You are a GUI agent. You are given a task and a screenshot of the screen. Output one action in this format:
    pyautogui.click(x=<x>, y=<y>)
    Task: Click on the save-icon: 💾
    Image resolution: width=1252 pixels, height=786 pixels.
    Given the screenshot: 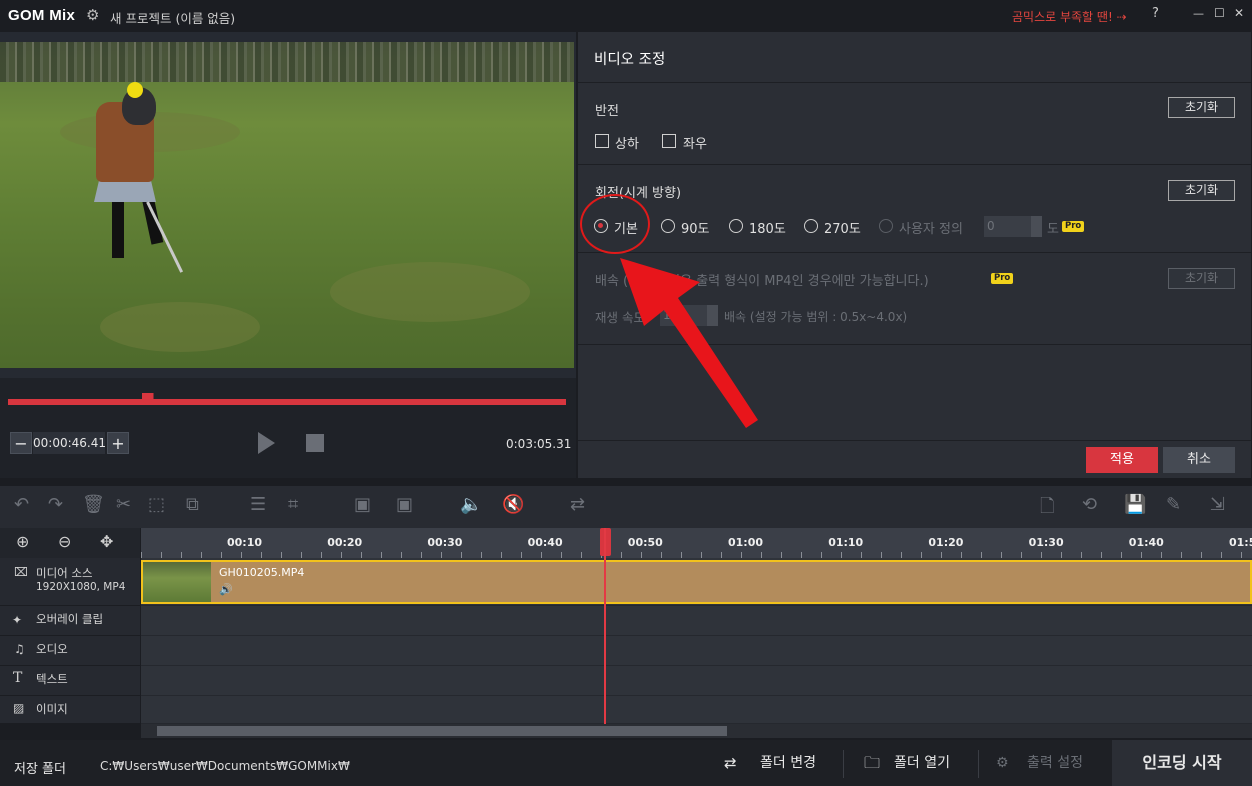 What is the action you would take?
    pyautogui.click(x=1135, y=504)
    